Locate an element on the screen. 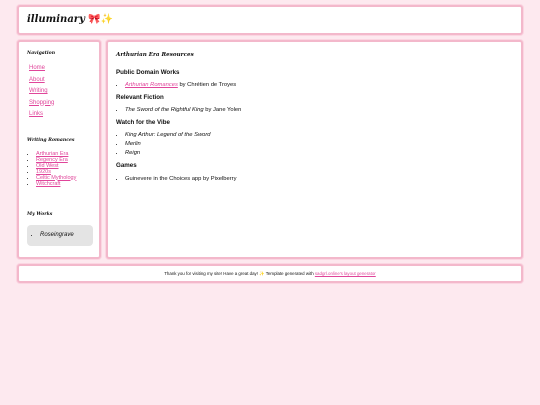 The height and width of the screenshot is (405, 540). nav-item-shopping: Shopping is located at coordinates (41, 104).